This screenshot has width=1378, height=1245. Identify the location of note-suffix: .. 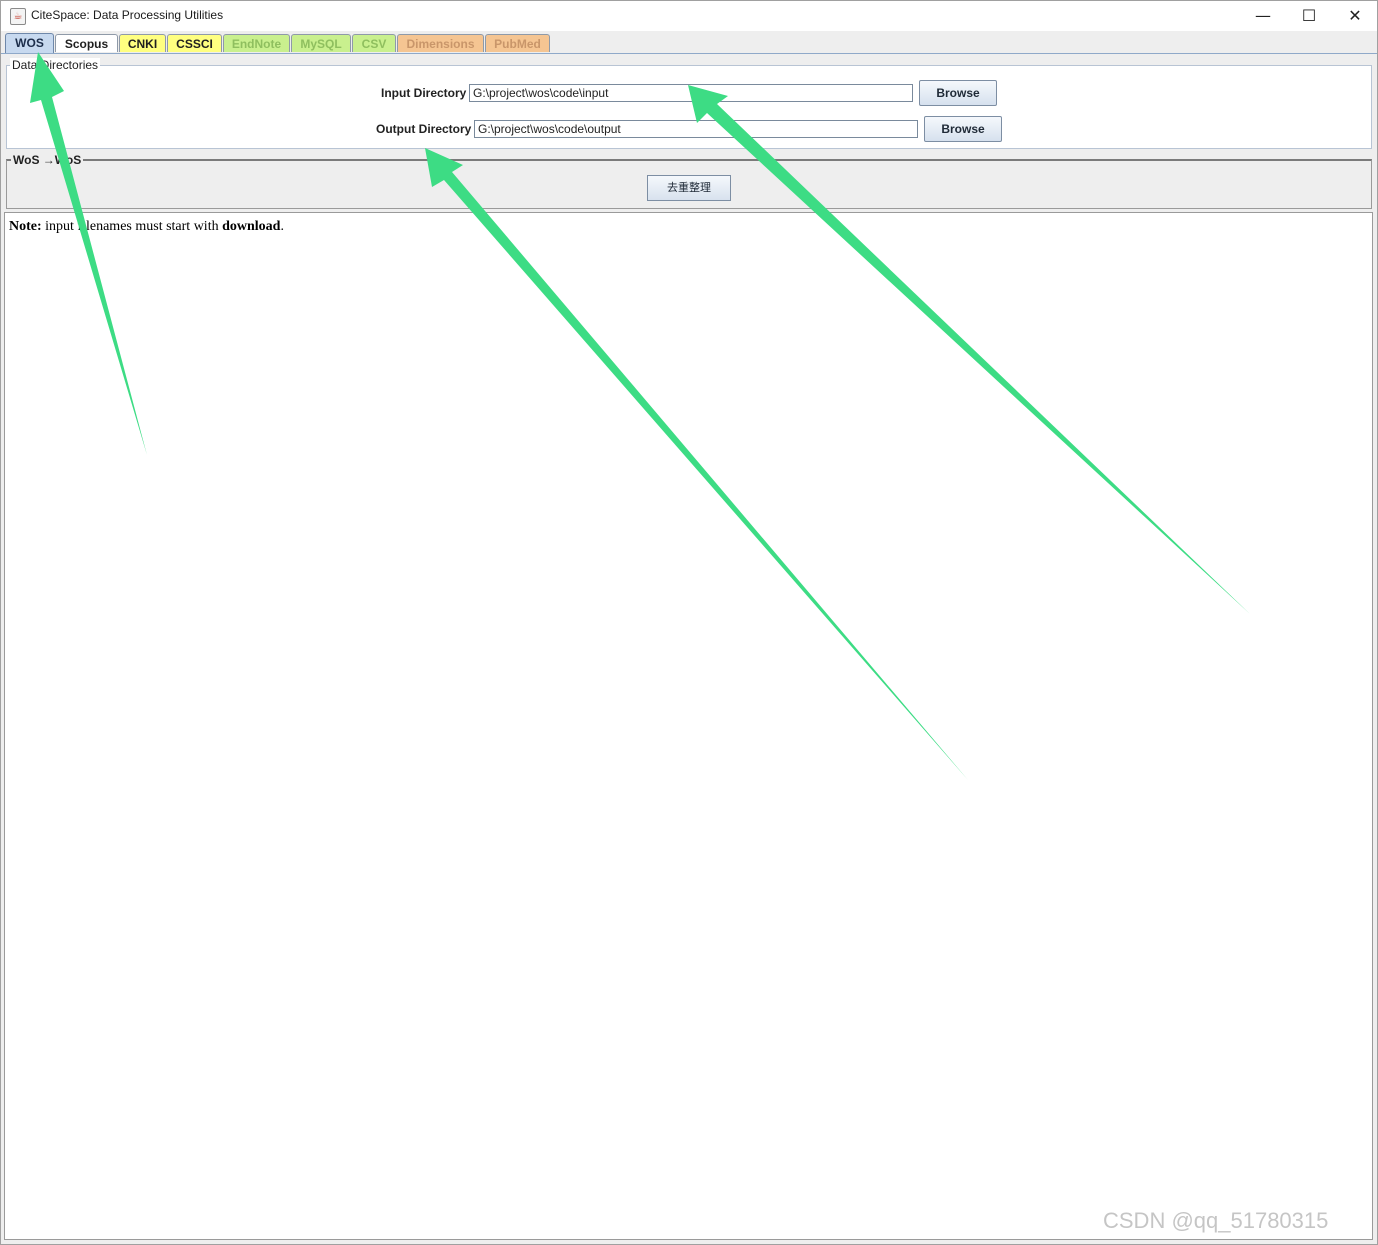
(282, 226).